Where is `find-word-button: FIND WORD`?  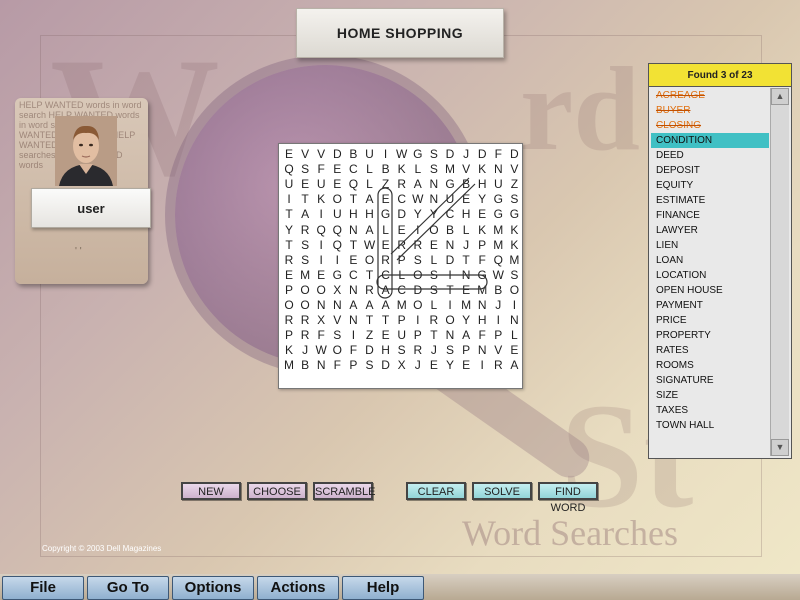
find-word-button: FIND WORD is located at coordinates (568, 498).